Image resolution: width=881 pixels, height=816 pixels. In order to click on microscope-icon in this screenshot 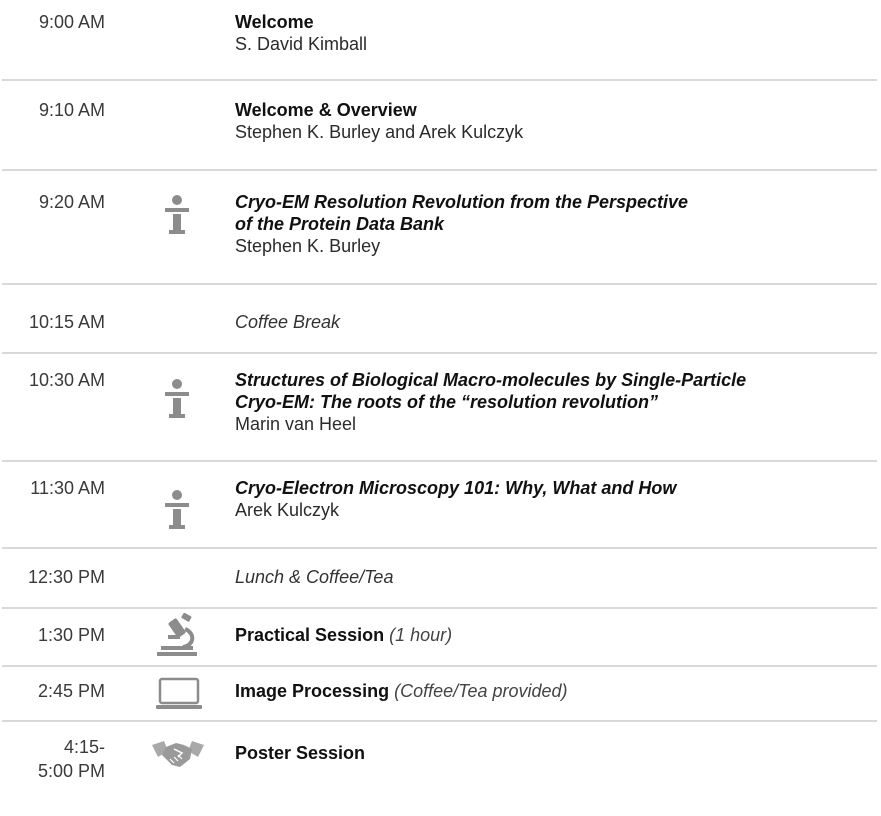, I will do `click(178, 637)`.